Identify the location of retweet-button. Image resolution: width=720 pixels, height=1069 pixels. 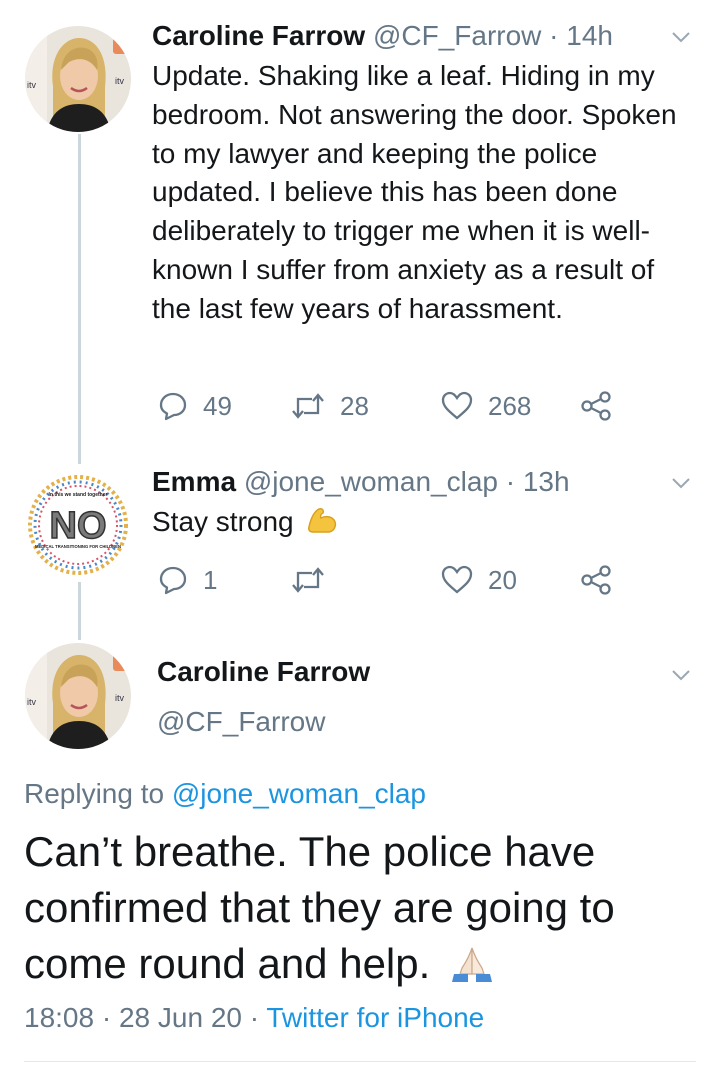
(315, 580).